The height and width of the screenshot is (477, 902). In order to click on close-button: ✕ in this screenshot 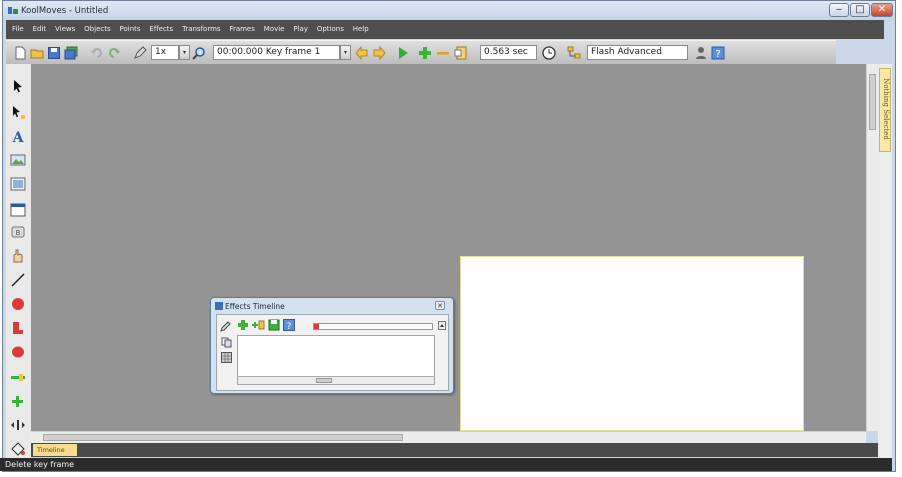, I will do `click(882, 10)`.